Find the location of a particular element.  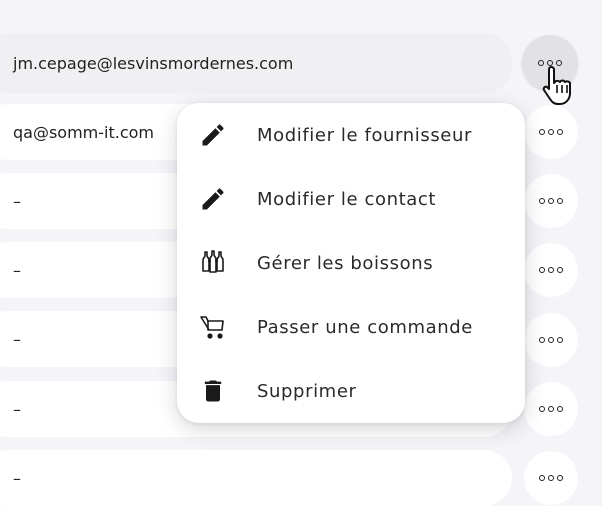

contact-email: jm.cepage@lesvinsmordernes.com is located at coordinates (153, 63).